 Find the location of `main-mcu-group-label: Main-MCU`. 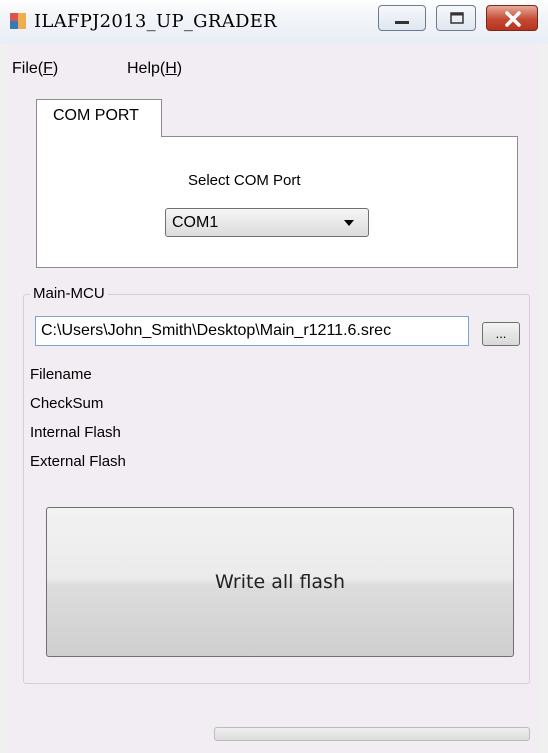

main-mcu-group-label: Main-MCU is located at coordinates (69, 293).